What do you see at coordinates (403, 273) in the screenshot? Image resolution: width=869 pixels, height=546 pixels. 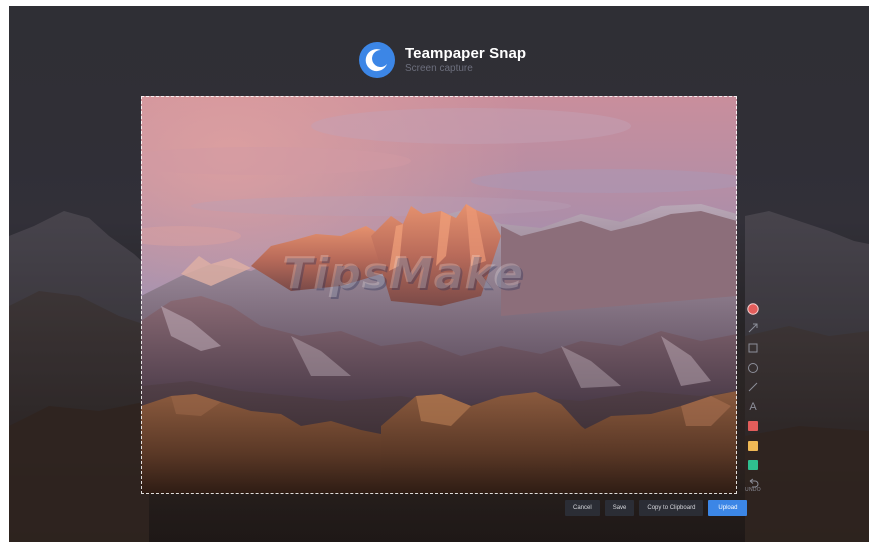 I see `watermark-text: TipsMake` at bounding box center [403, 273].